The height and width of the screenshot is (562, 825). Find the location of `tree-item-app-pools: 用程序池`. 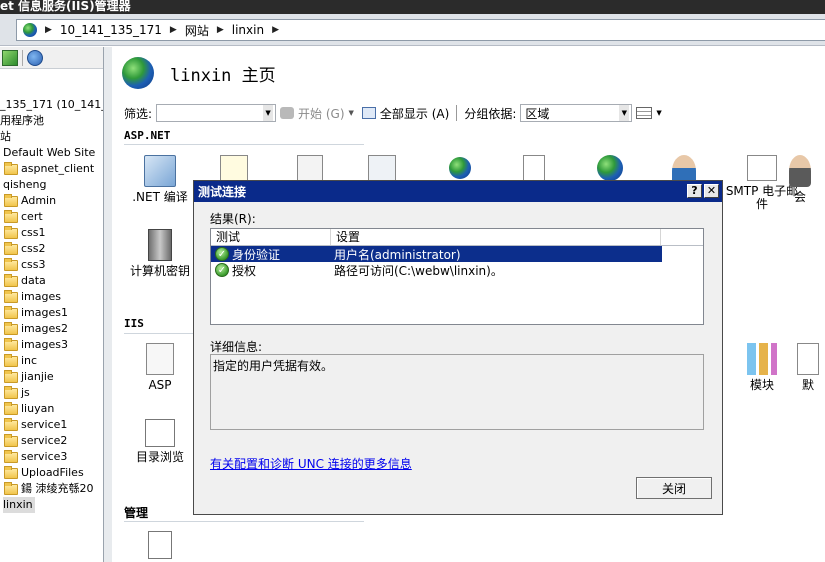

tree-item-app-pools: 用程序池 is located at coordinates (22, 121).